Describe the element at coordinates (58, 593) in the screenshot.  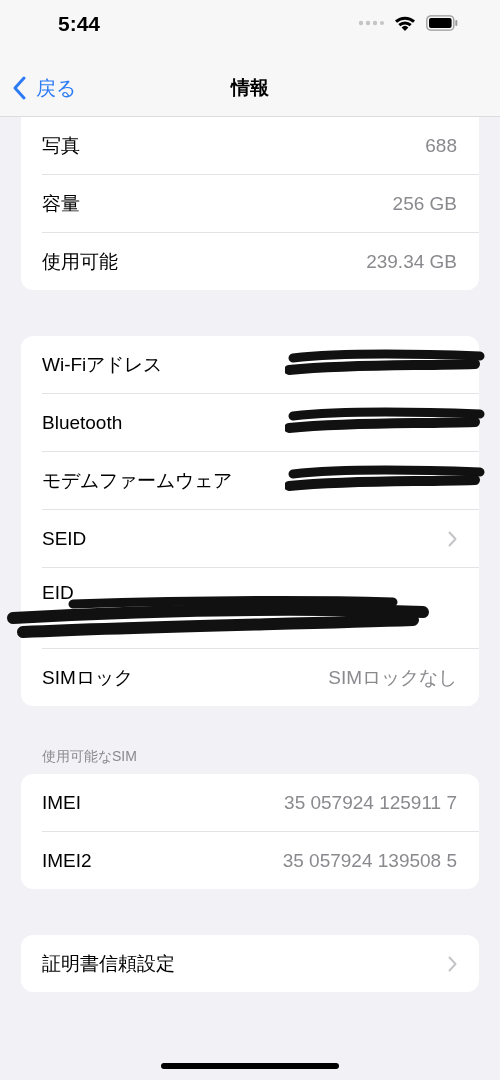
I see `row-label: EID` at that location.